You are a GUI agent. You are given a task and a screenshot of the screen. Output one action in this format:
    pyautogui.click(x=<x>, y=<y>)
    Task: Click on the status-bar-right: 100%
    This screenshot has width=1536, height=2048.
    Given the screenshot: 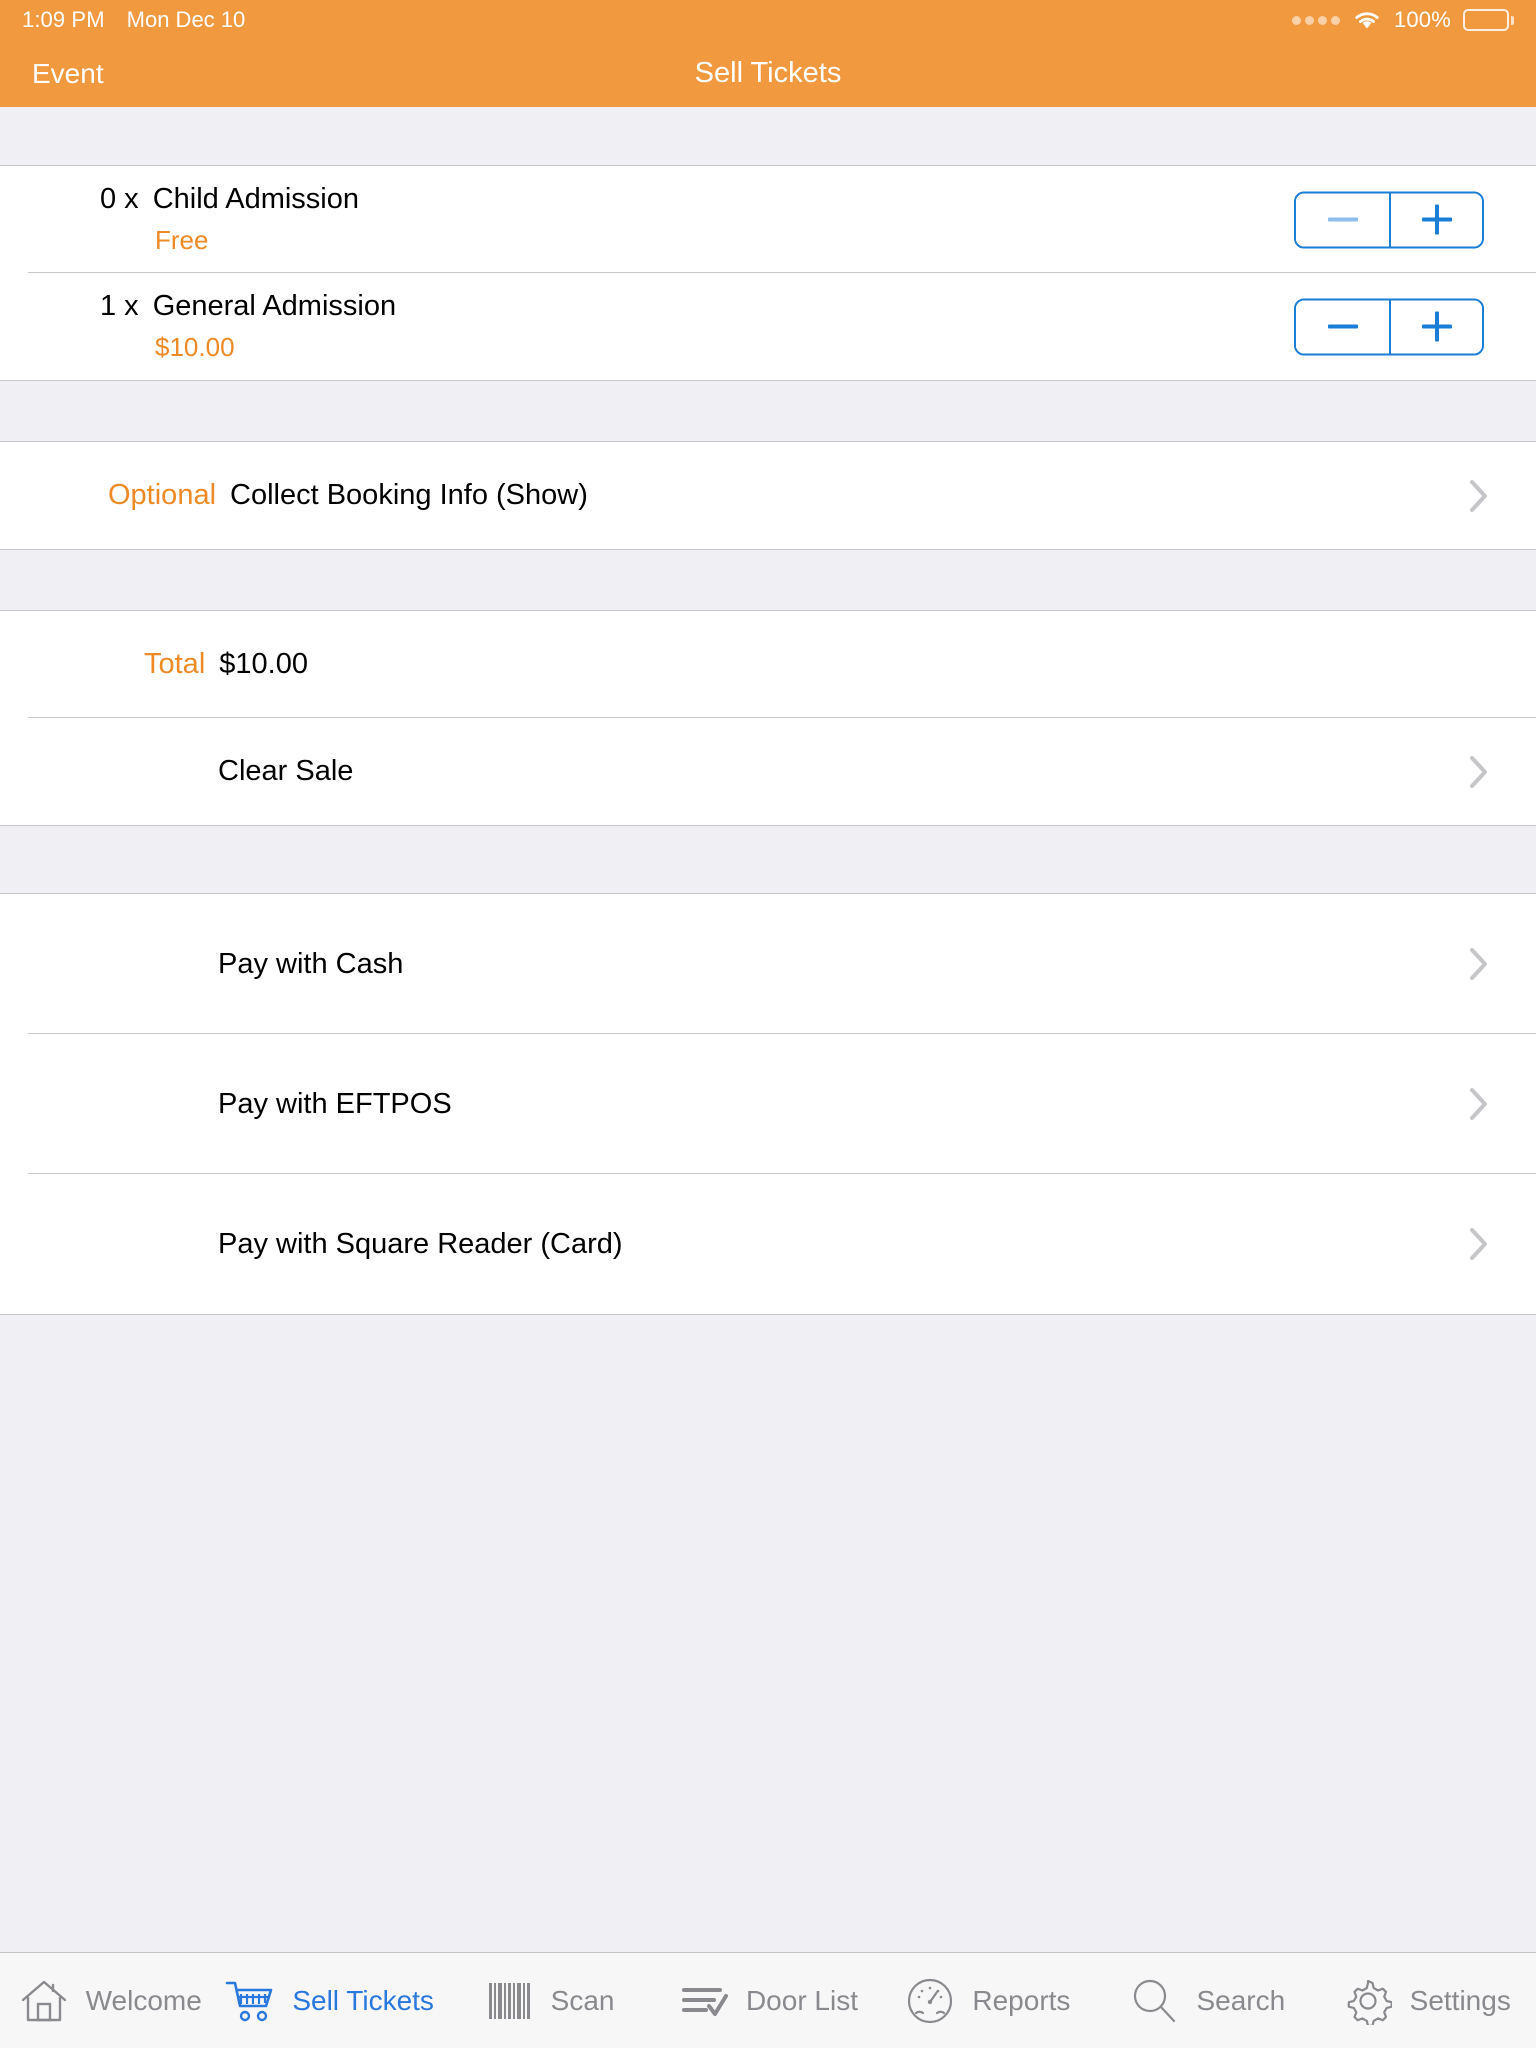 What is the action you would take?
    pyautogui.click(x=1402, y=20)
    